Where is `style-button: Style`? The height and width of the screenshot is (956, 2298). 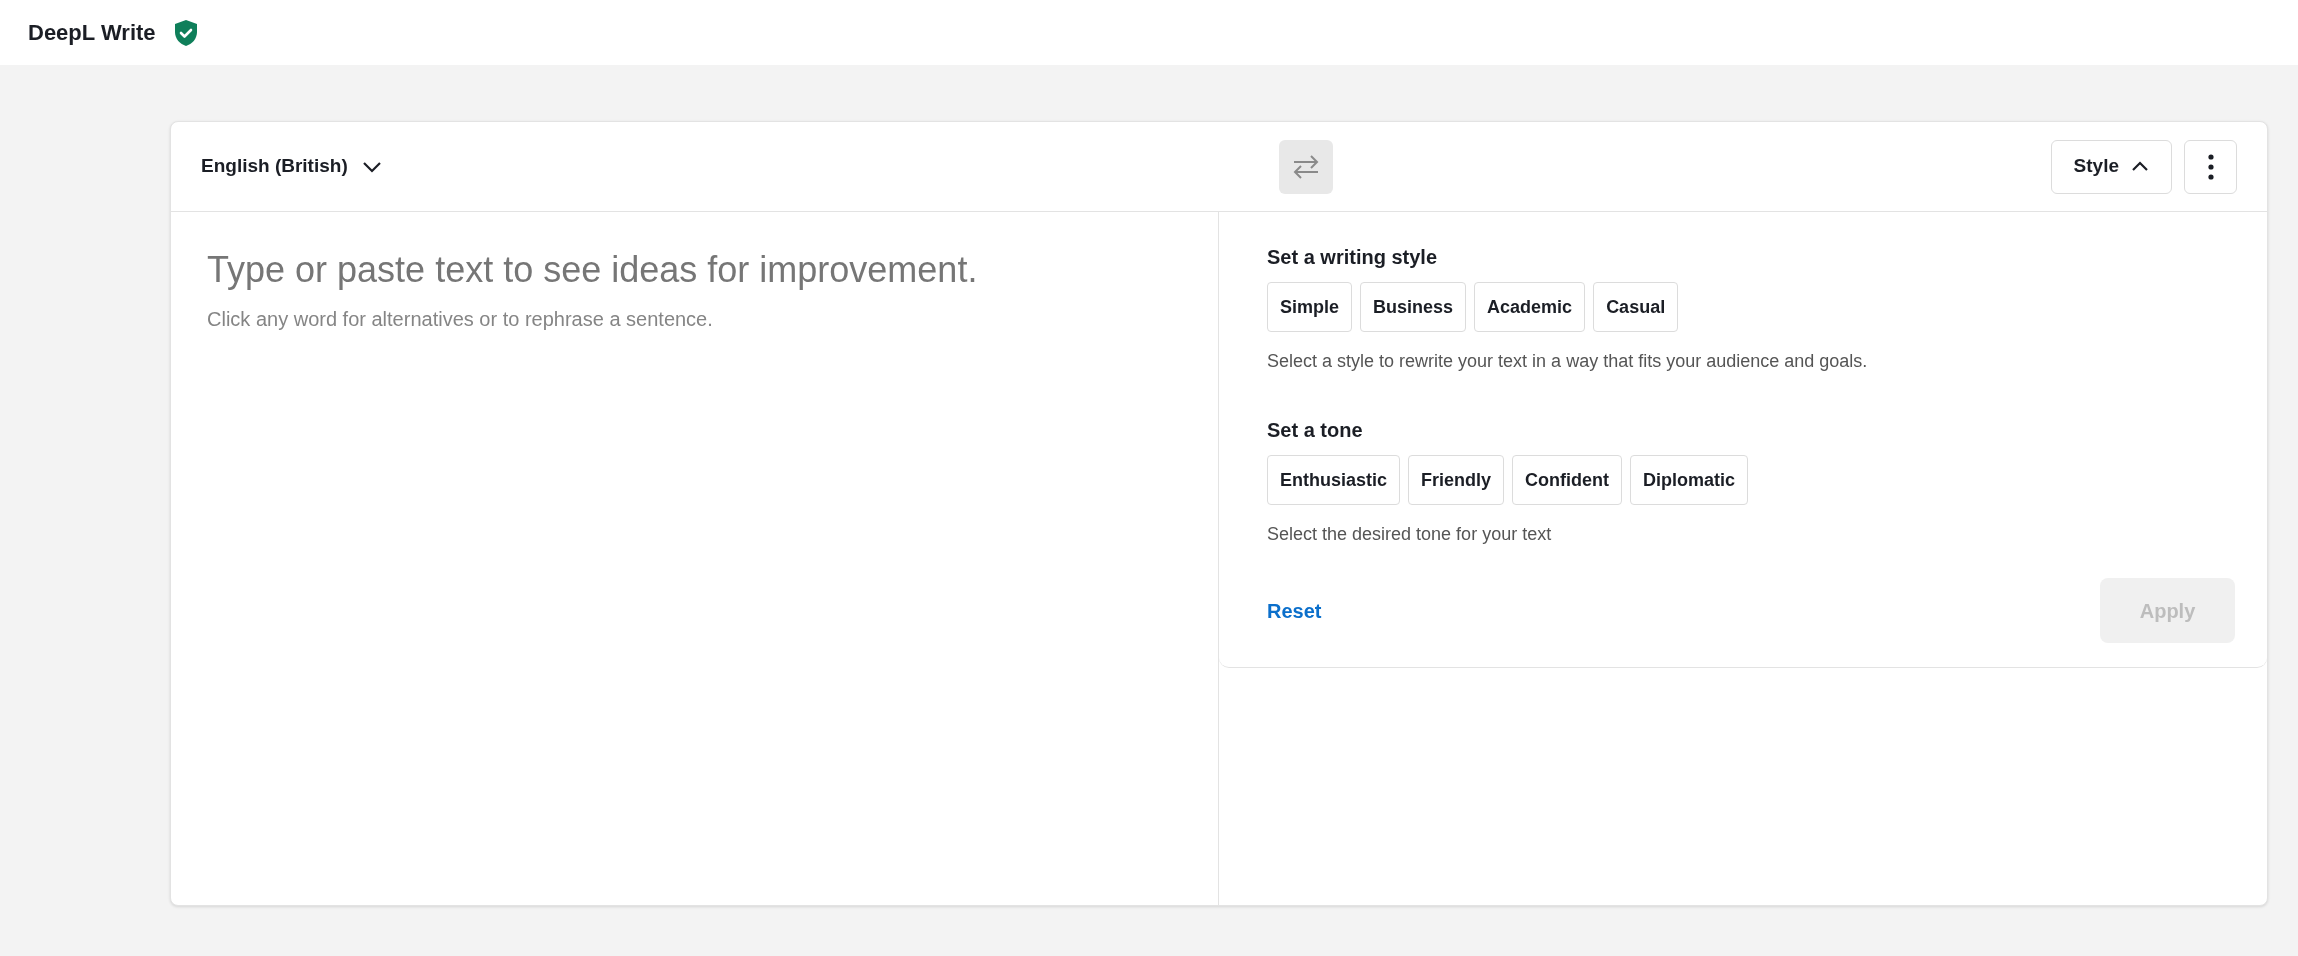 style-button: Style is located at coordinates (2111, 166).